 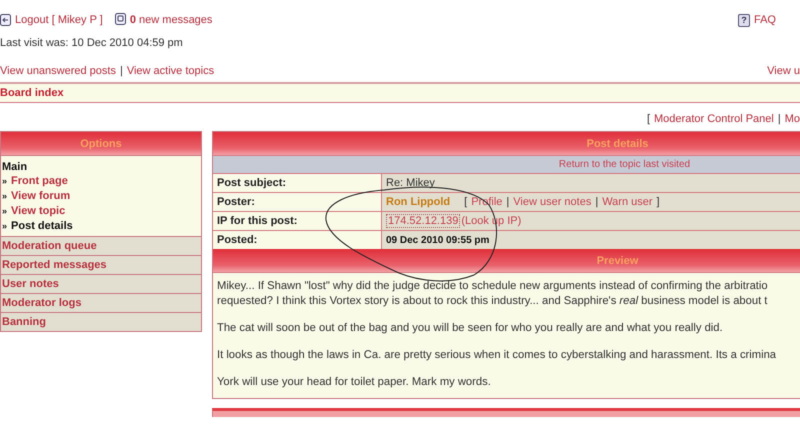 I want to click on last-visit-text: Last visit was: 10 Dec 2010 04:59 pm, so click(x=91, y=43).